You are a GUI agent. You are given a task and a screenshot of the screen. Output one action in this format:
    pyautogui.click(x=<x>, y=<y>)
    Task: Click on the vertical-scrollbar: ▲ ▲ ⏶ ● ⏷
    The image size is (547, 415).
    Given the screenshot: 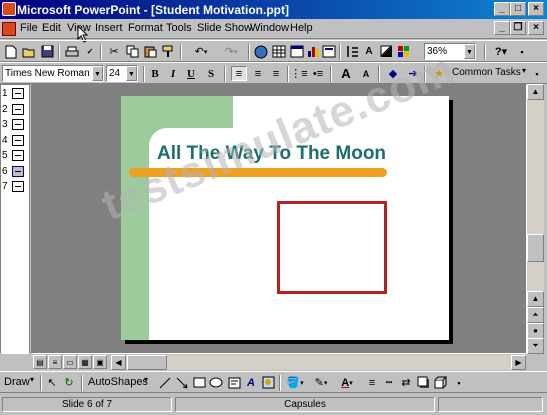 What is the action you would take?
    pyautogui.click(x=535, y=219)
    